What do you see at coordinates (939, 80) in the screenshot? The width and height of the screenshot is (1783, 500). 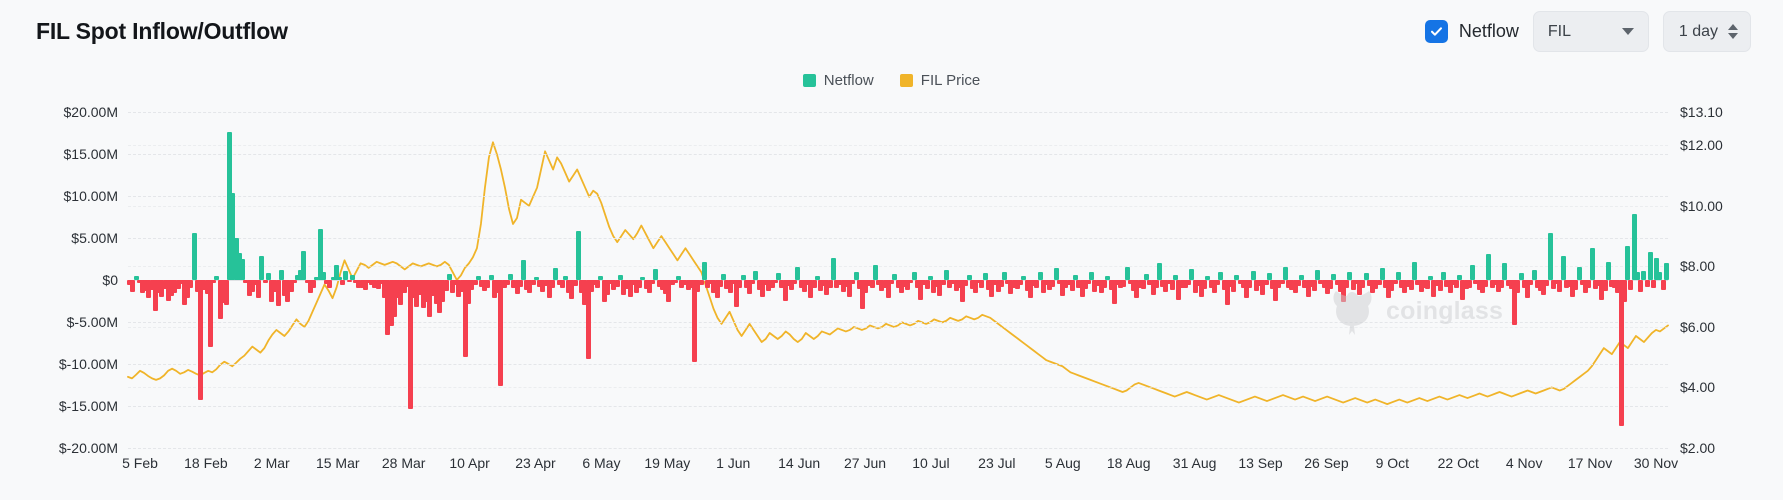 I see `legend-item-fil-price: FIL Price` at bounding box center [939, 80].